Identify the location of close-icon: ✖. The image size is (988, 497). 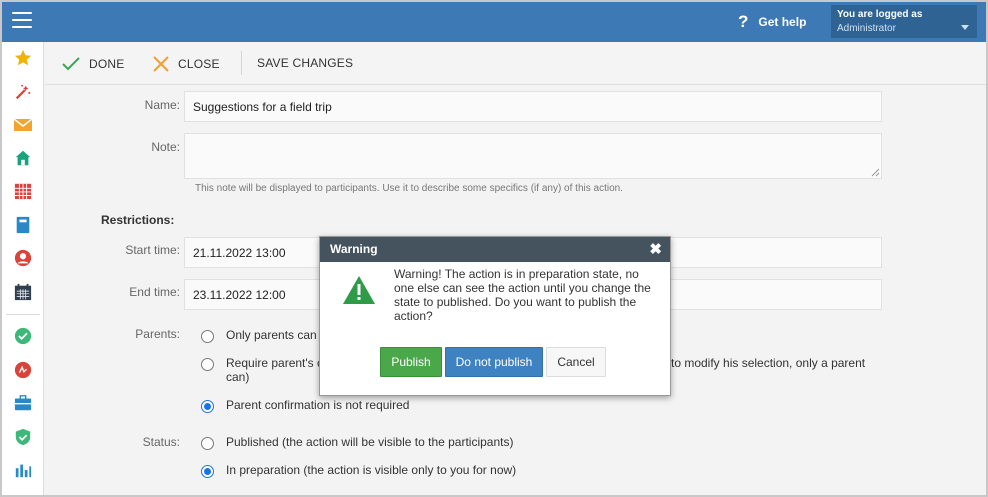
(655, 249).